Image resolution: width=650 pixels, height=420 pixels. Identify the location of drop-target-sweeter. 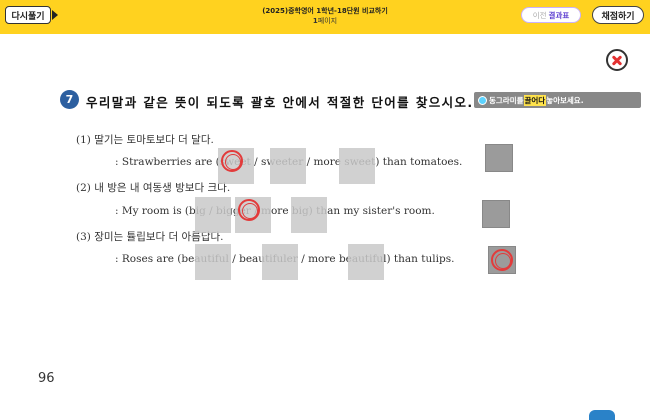
(288, 166).